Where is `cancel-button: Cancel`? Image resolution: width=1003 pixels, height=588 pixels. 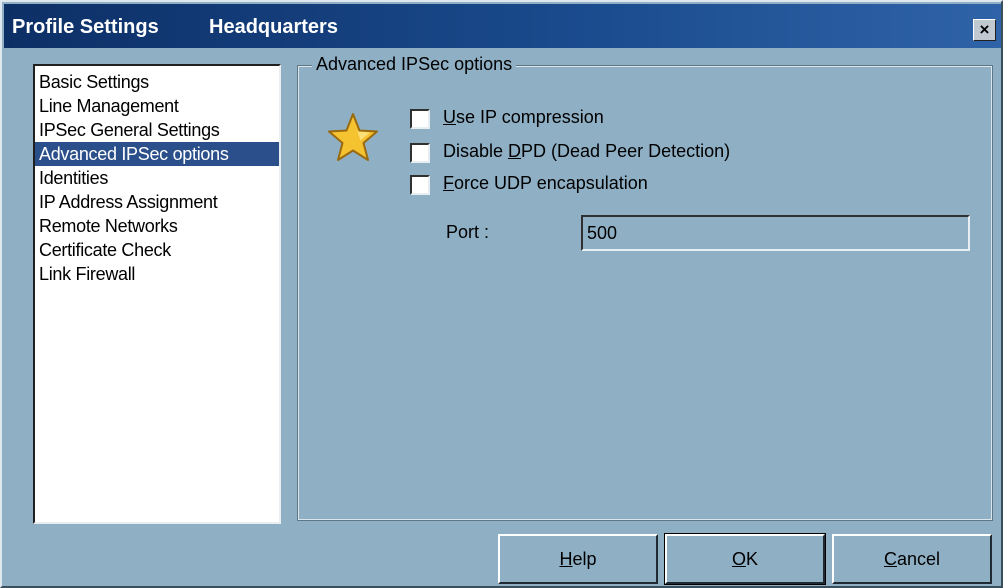
cancel-button: Cancel is located at coordinates (912, 559).